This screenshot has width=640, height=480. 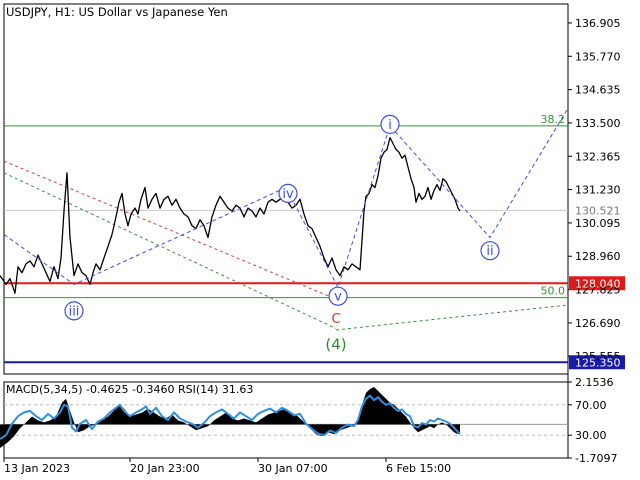 What do you see at coordinates (598, 323) in the screenshot?
I see `y-tick-label: 126.690` at bounding box center [598, 323].